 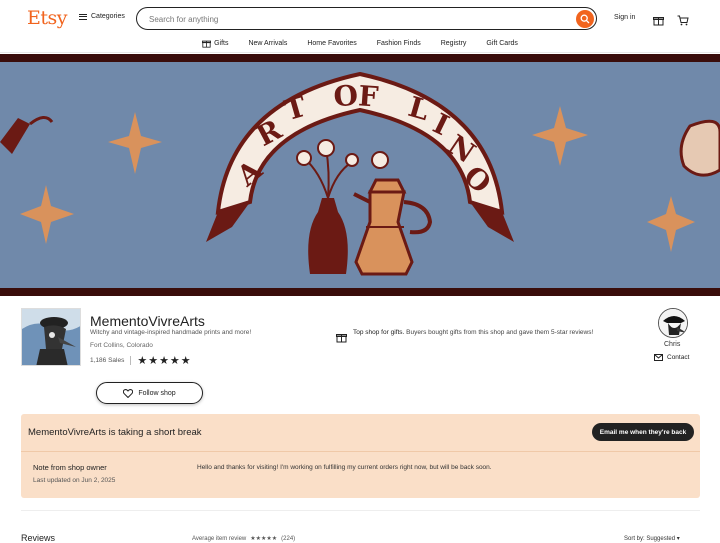 I want to click on nav-item-new-arrivals: New Arrivals, so click(x=267, y=43).